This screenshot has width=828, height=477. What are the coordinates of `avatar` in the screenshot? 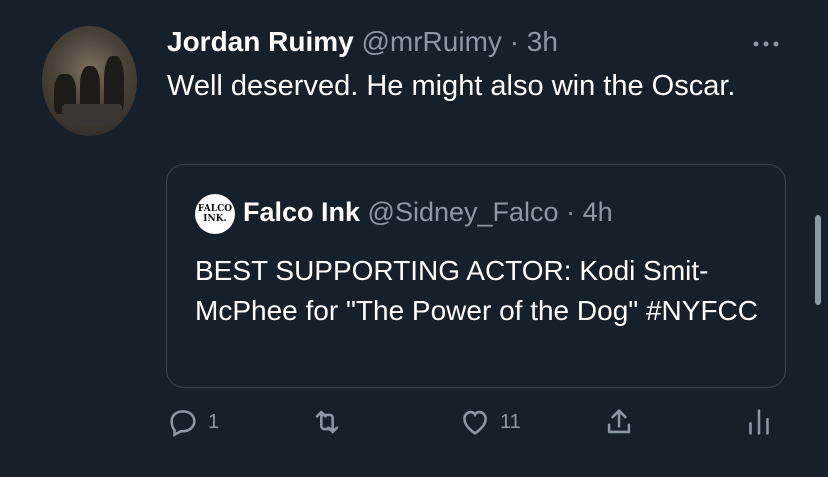 It's located at (89, 81).